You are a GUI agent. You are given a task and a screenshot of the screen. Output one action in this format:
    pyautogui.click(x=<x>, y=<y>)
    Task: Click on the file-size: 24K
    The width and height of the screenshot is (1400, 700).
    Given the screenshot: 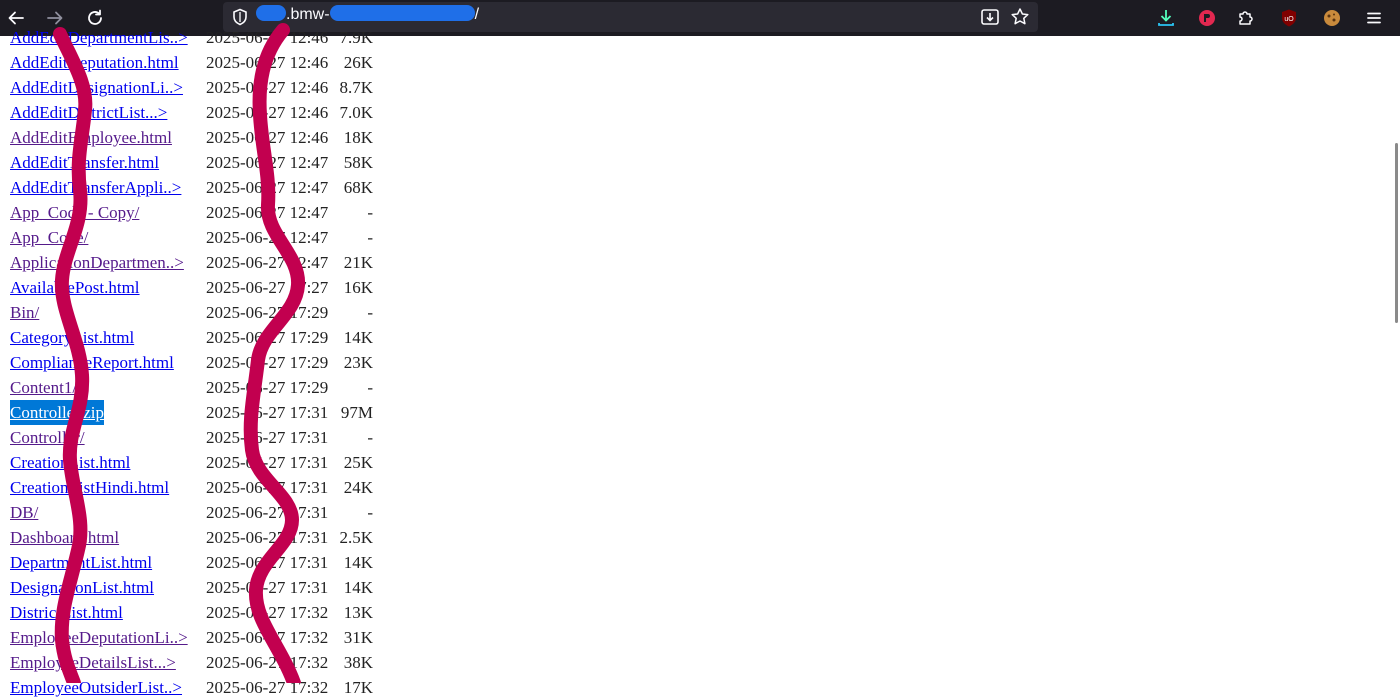 What is the action you would take?
    pyautogui.click(x=358, y=487)
    